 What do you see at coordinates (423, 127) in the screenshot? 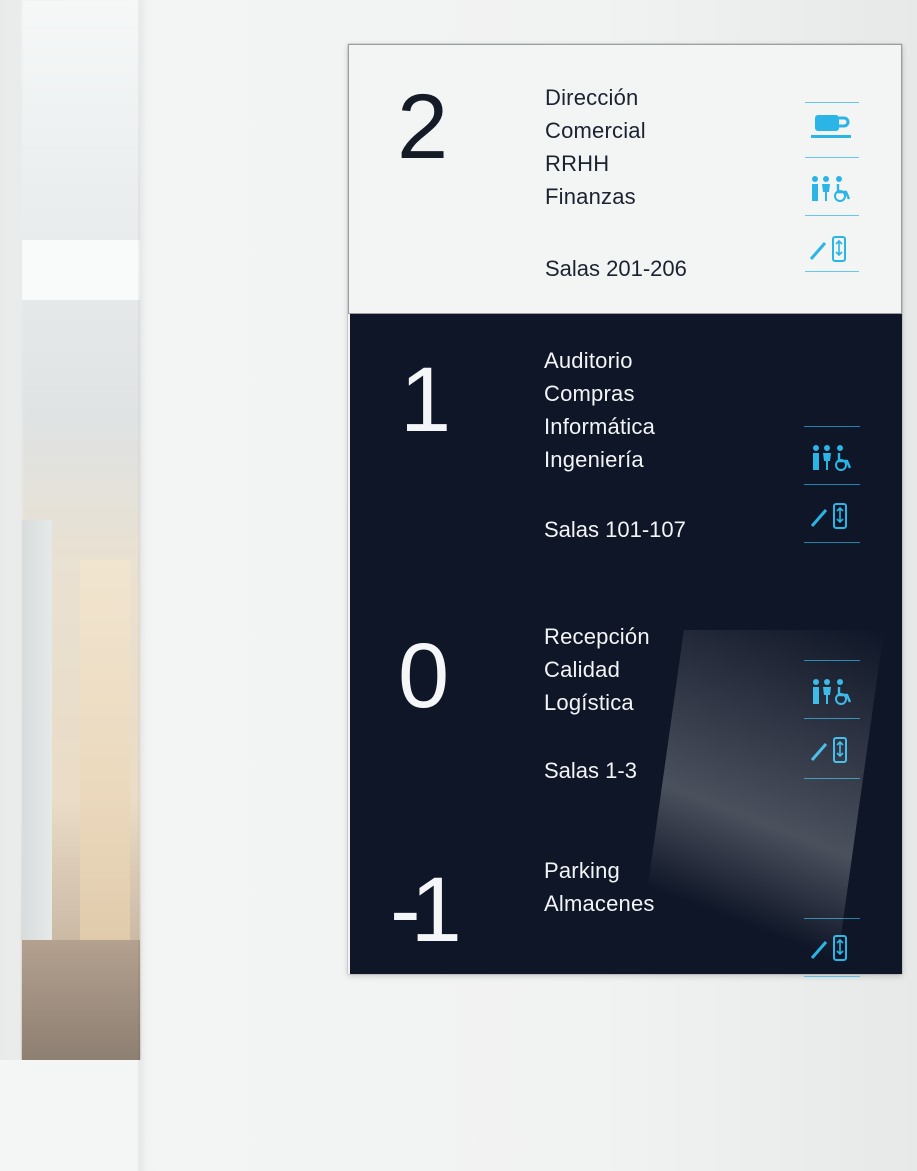
I see `floor-number: 2` at bounding box center [423, 127].